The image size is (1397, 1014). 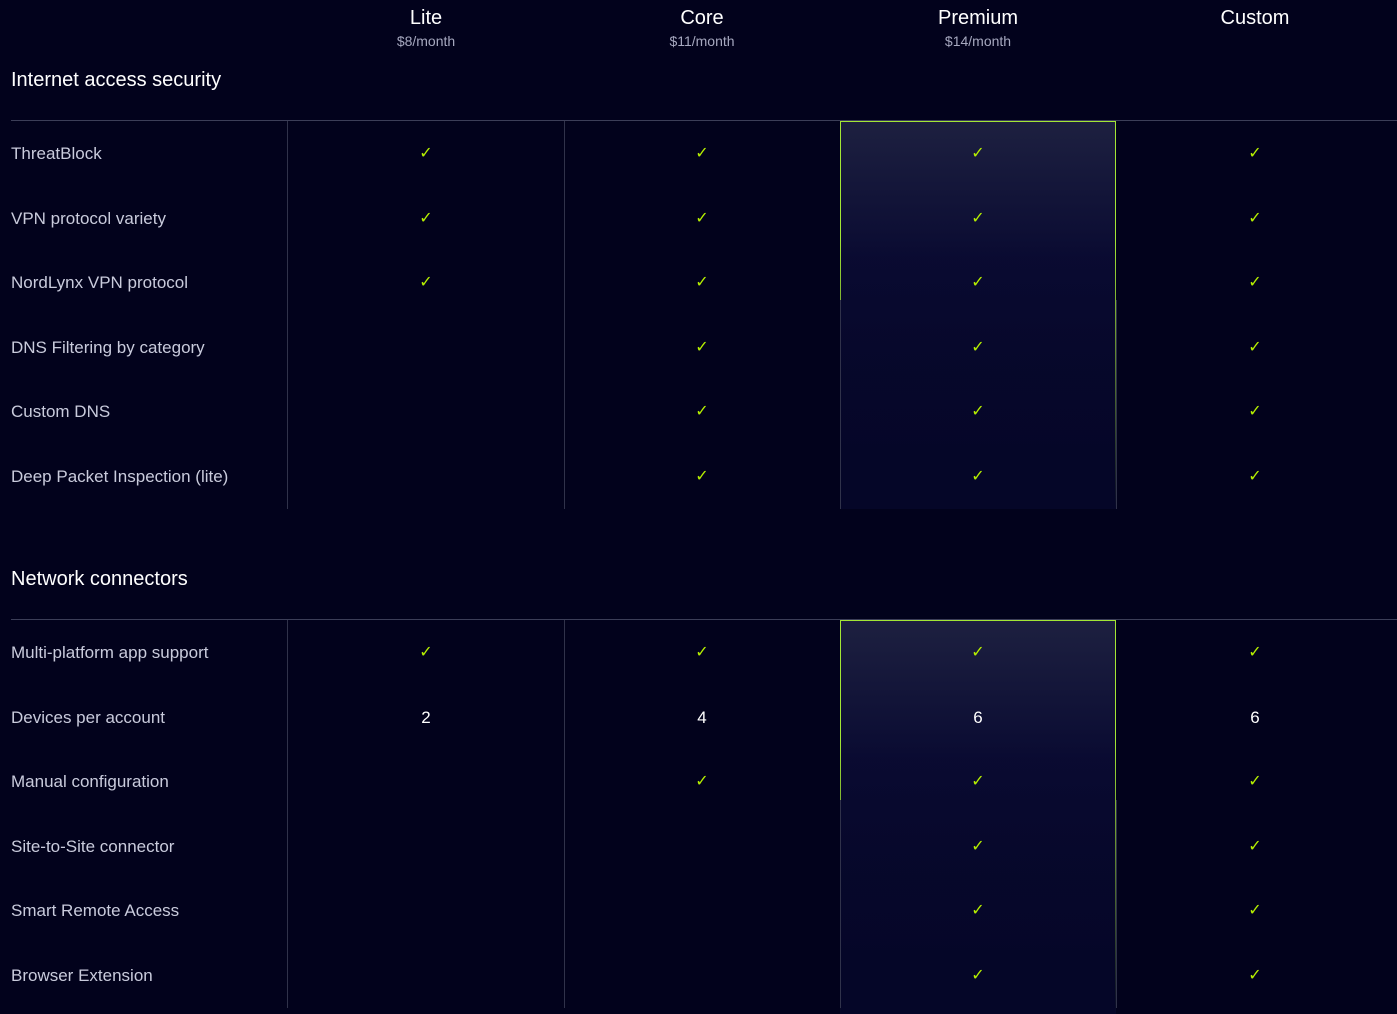 I want to click on table-row: Devices per account 2 4 6 6, so click(x=698, y=718).